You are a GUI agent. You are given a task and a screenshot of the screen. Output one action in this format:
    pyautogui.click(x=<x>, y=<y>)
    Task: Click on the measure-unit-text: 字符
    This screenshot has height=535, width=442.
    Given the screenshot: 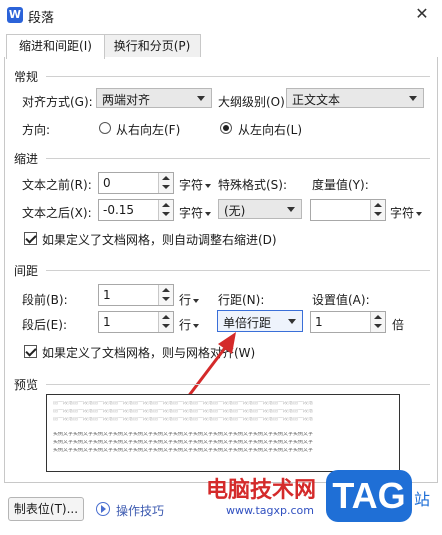 What is the action you would take?
    pyautogui.click(x=402, y=213)
    